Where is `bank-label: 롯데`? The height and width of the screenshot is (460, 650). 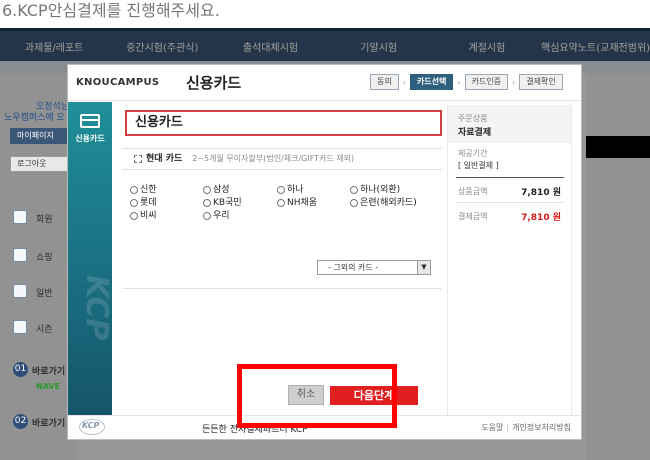
bank-label: 롯데 is located at coordinates (148, 203).